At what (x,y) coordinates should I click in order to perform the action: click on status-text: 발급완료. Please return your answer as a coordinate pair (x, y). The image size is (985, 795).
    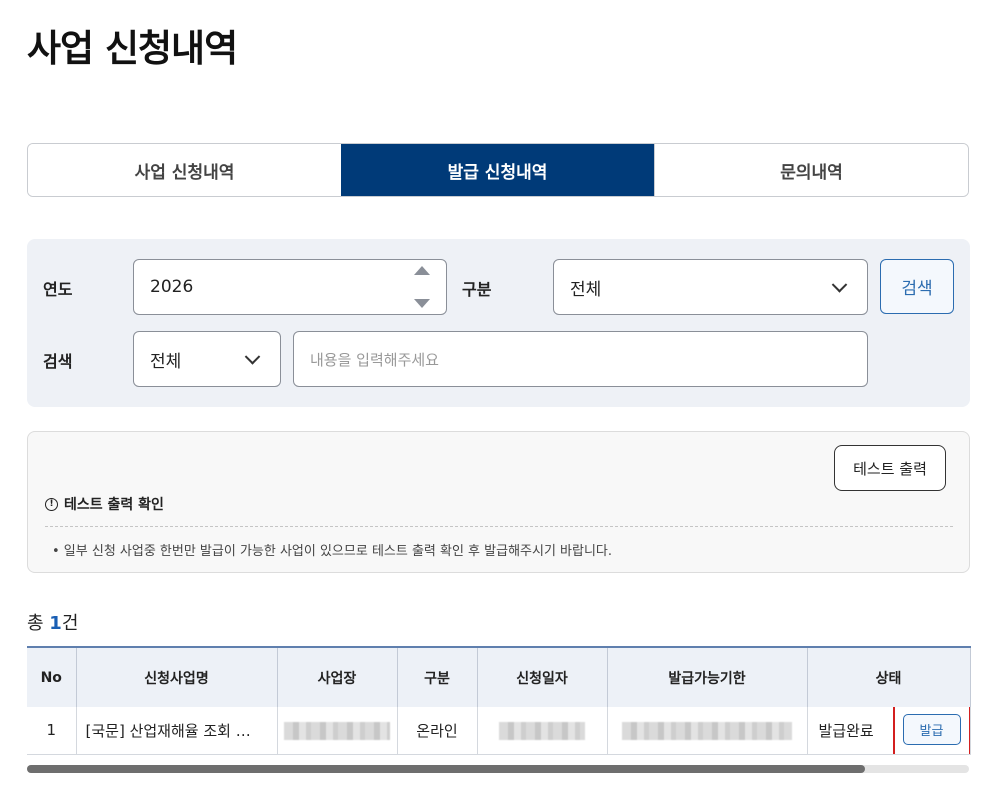
    Looking at the image, I should click on (846, 731).